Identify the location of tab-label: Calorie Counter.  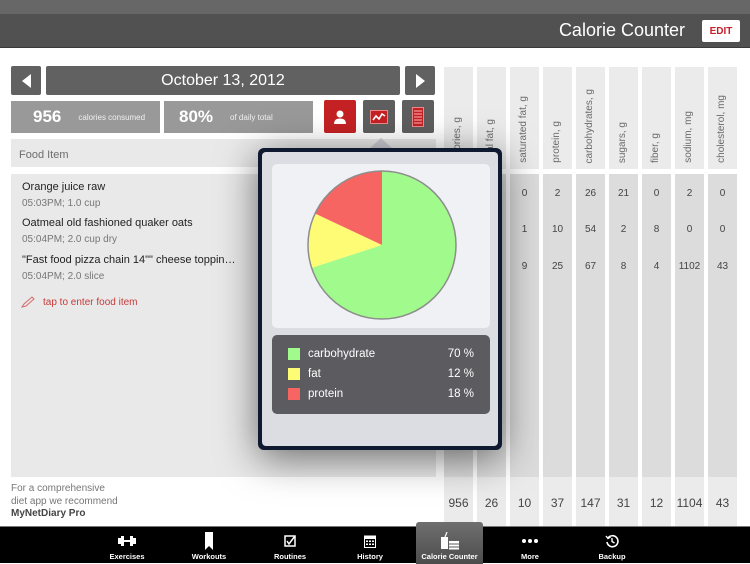
(449, 556).